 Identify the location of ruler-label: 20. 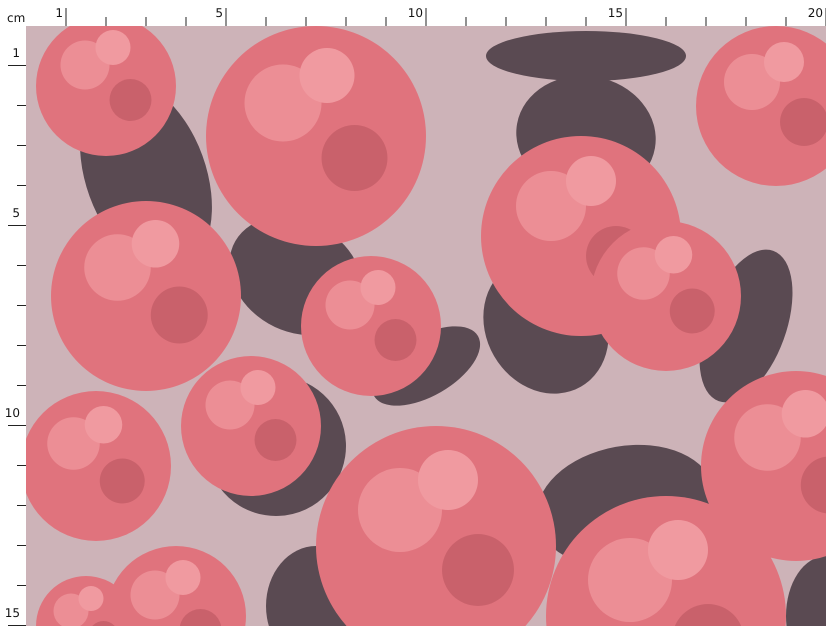
(815, 13).